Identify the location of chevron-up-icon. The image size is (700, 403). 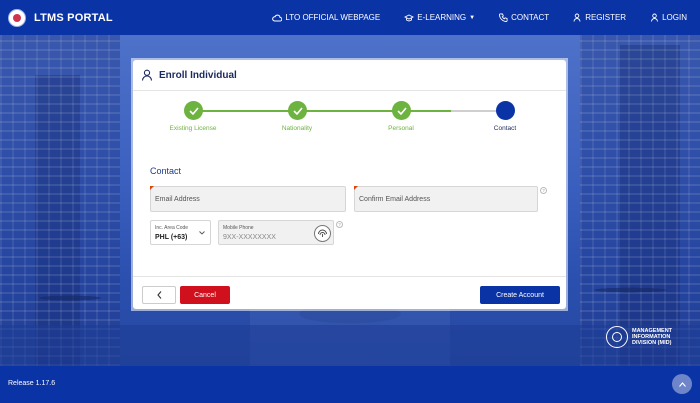
(682, 384).